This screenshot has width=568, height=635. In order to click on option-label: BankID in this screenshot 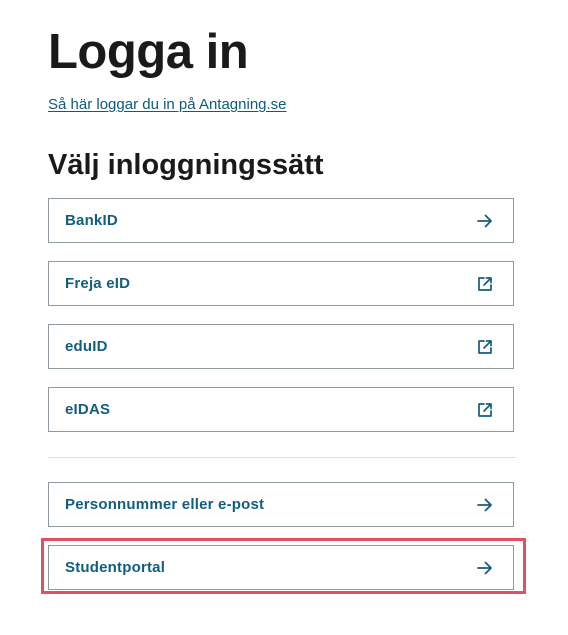, I will do `click(91, 220)`.